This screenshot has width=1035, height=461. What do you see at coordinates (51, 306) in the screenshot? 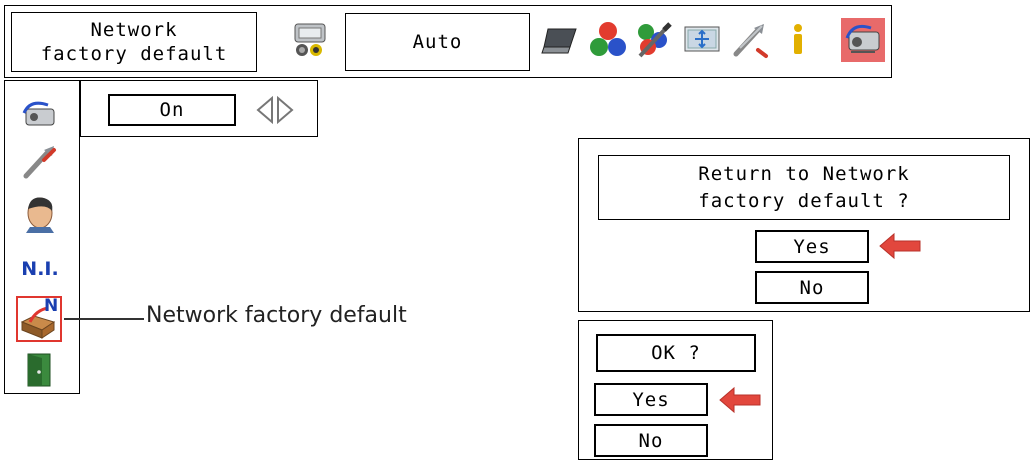
I see `n-badge: N` at bounding box center [51, 306].